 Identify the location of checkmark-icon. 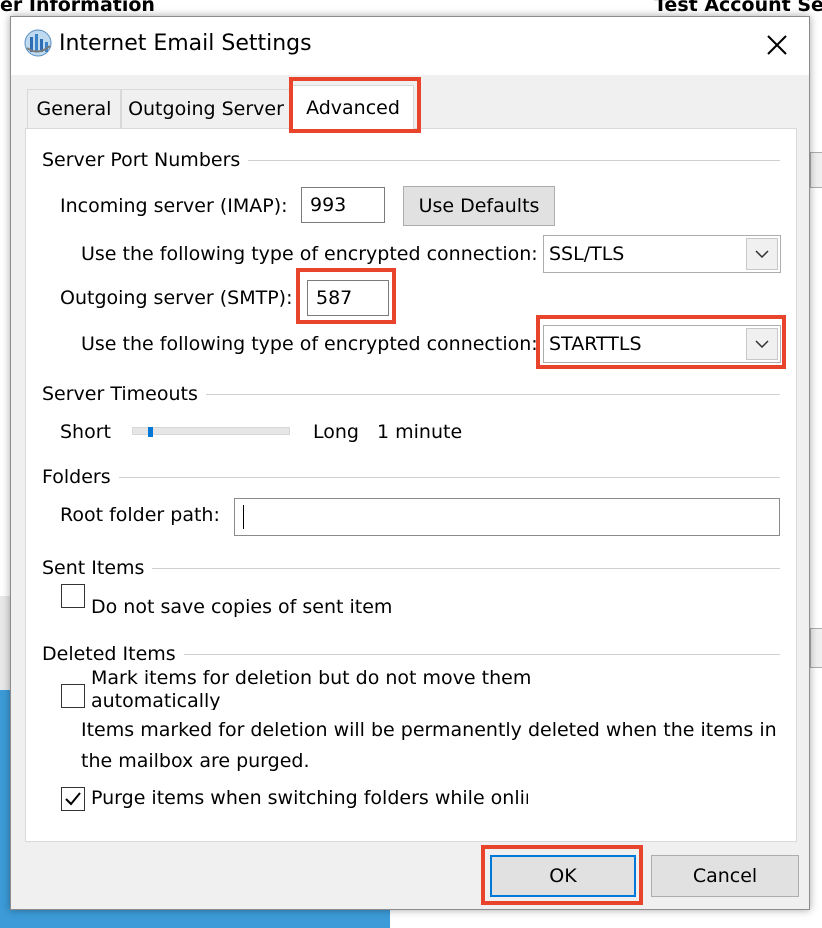
(73, 799).